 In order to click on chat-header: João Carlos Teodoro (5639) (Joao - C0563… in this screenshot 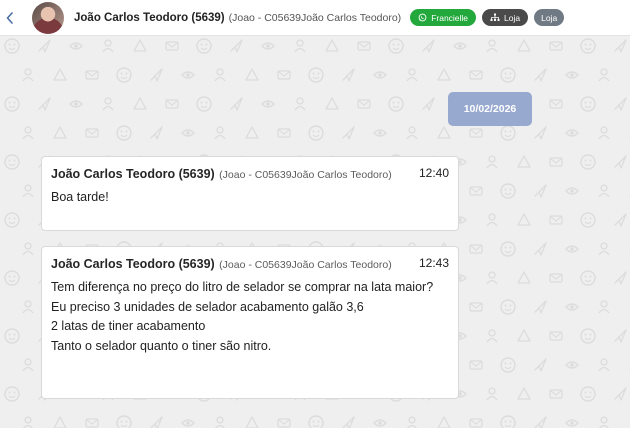, I will do `click(315, 18)`.